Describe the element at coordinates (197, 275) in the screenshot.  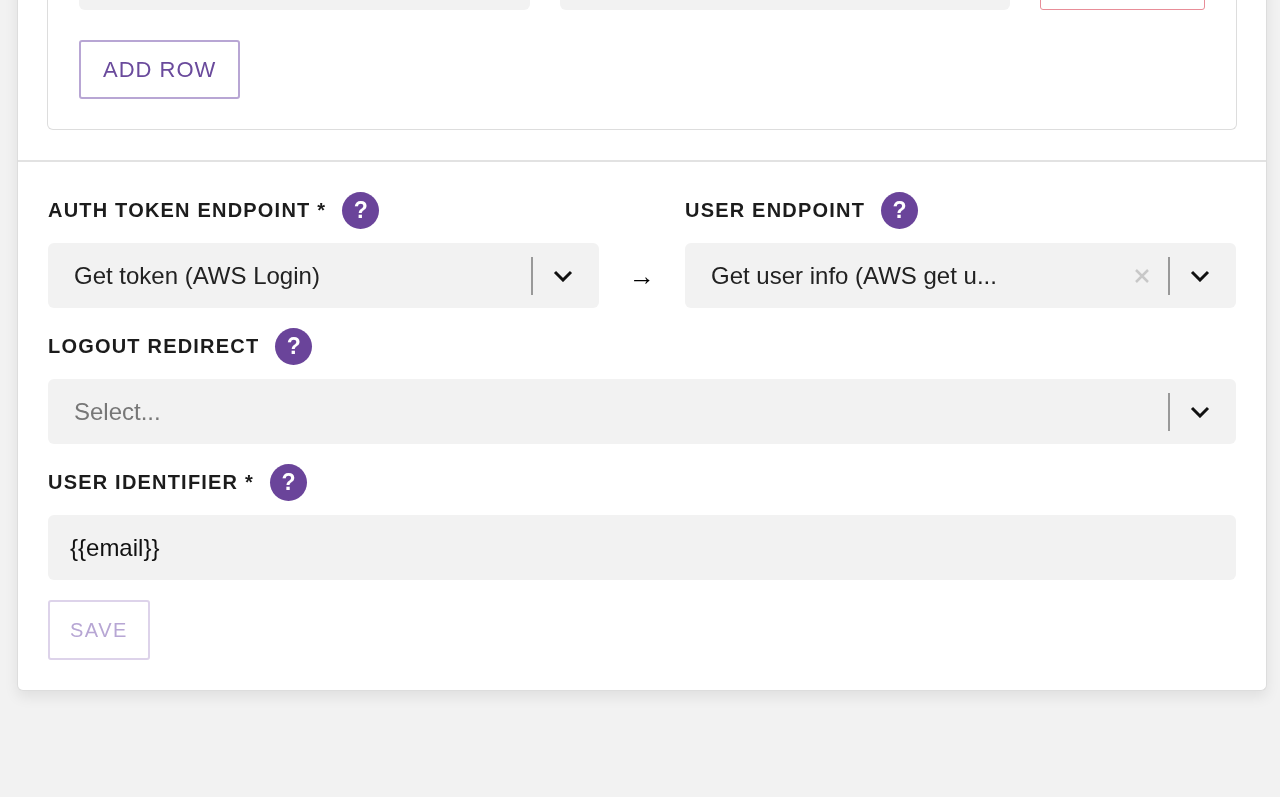
I see `select-value: Get token (AWS Login)` at that location.